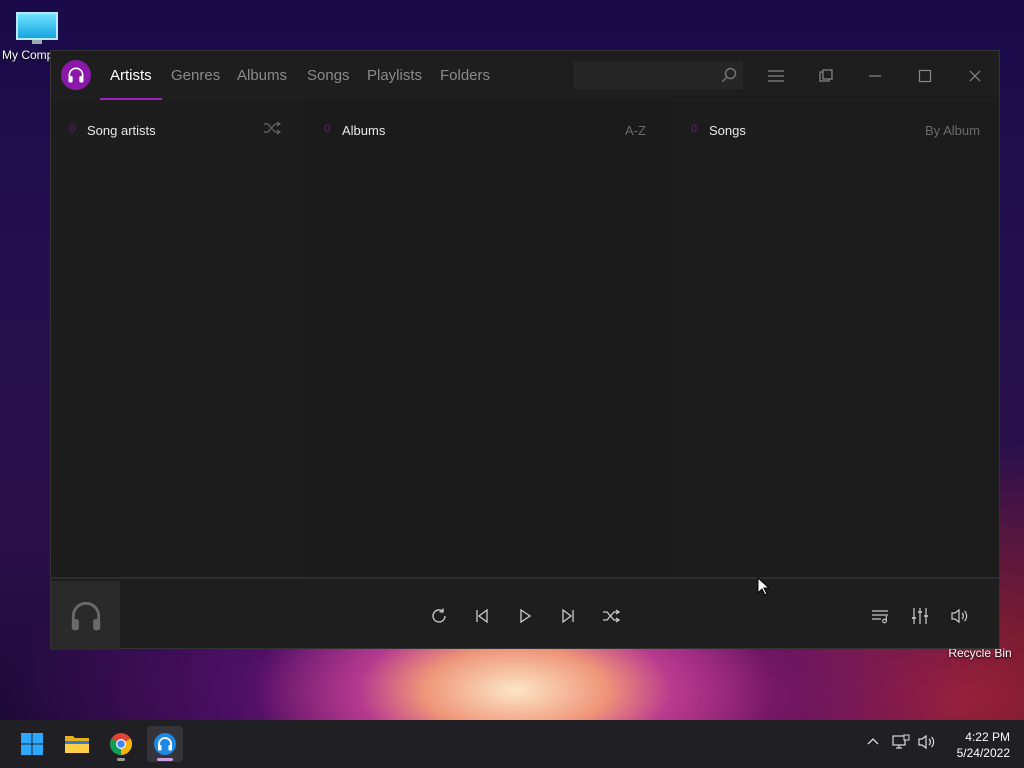  What do you see at coordinates (643, 75) in the screenshot?
I see `search-input` at bounding box center [643, 75].